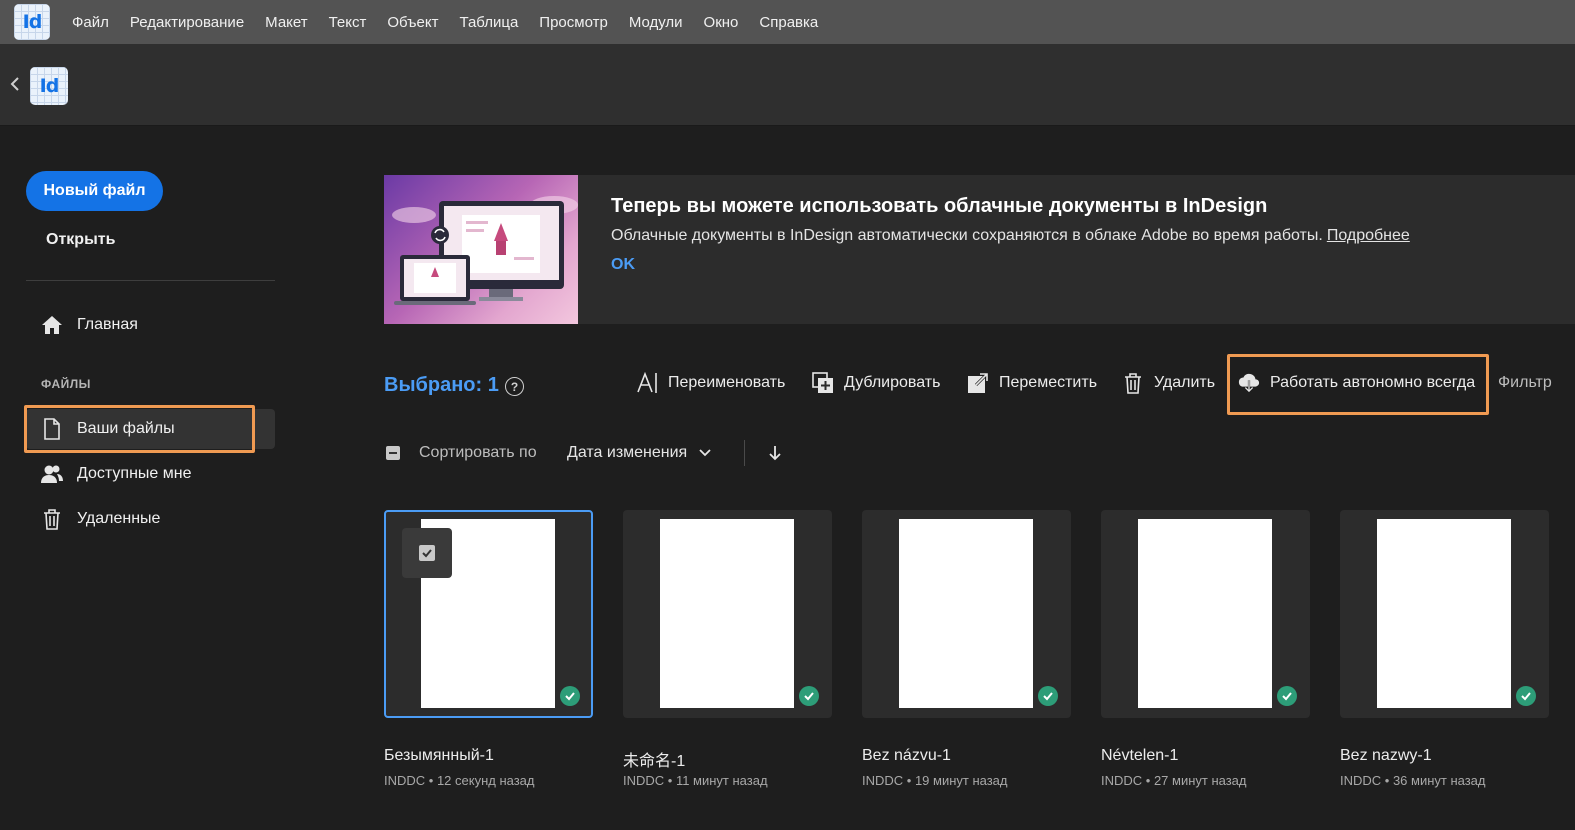  What do you see at coordinates (126, 428) in the screenshot?
I see `sidebar-item-label: Ваши файлы` at bounding box center [126, 428].